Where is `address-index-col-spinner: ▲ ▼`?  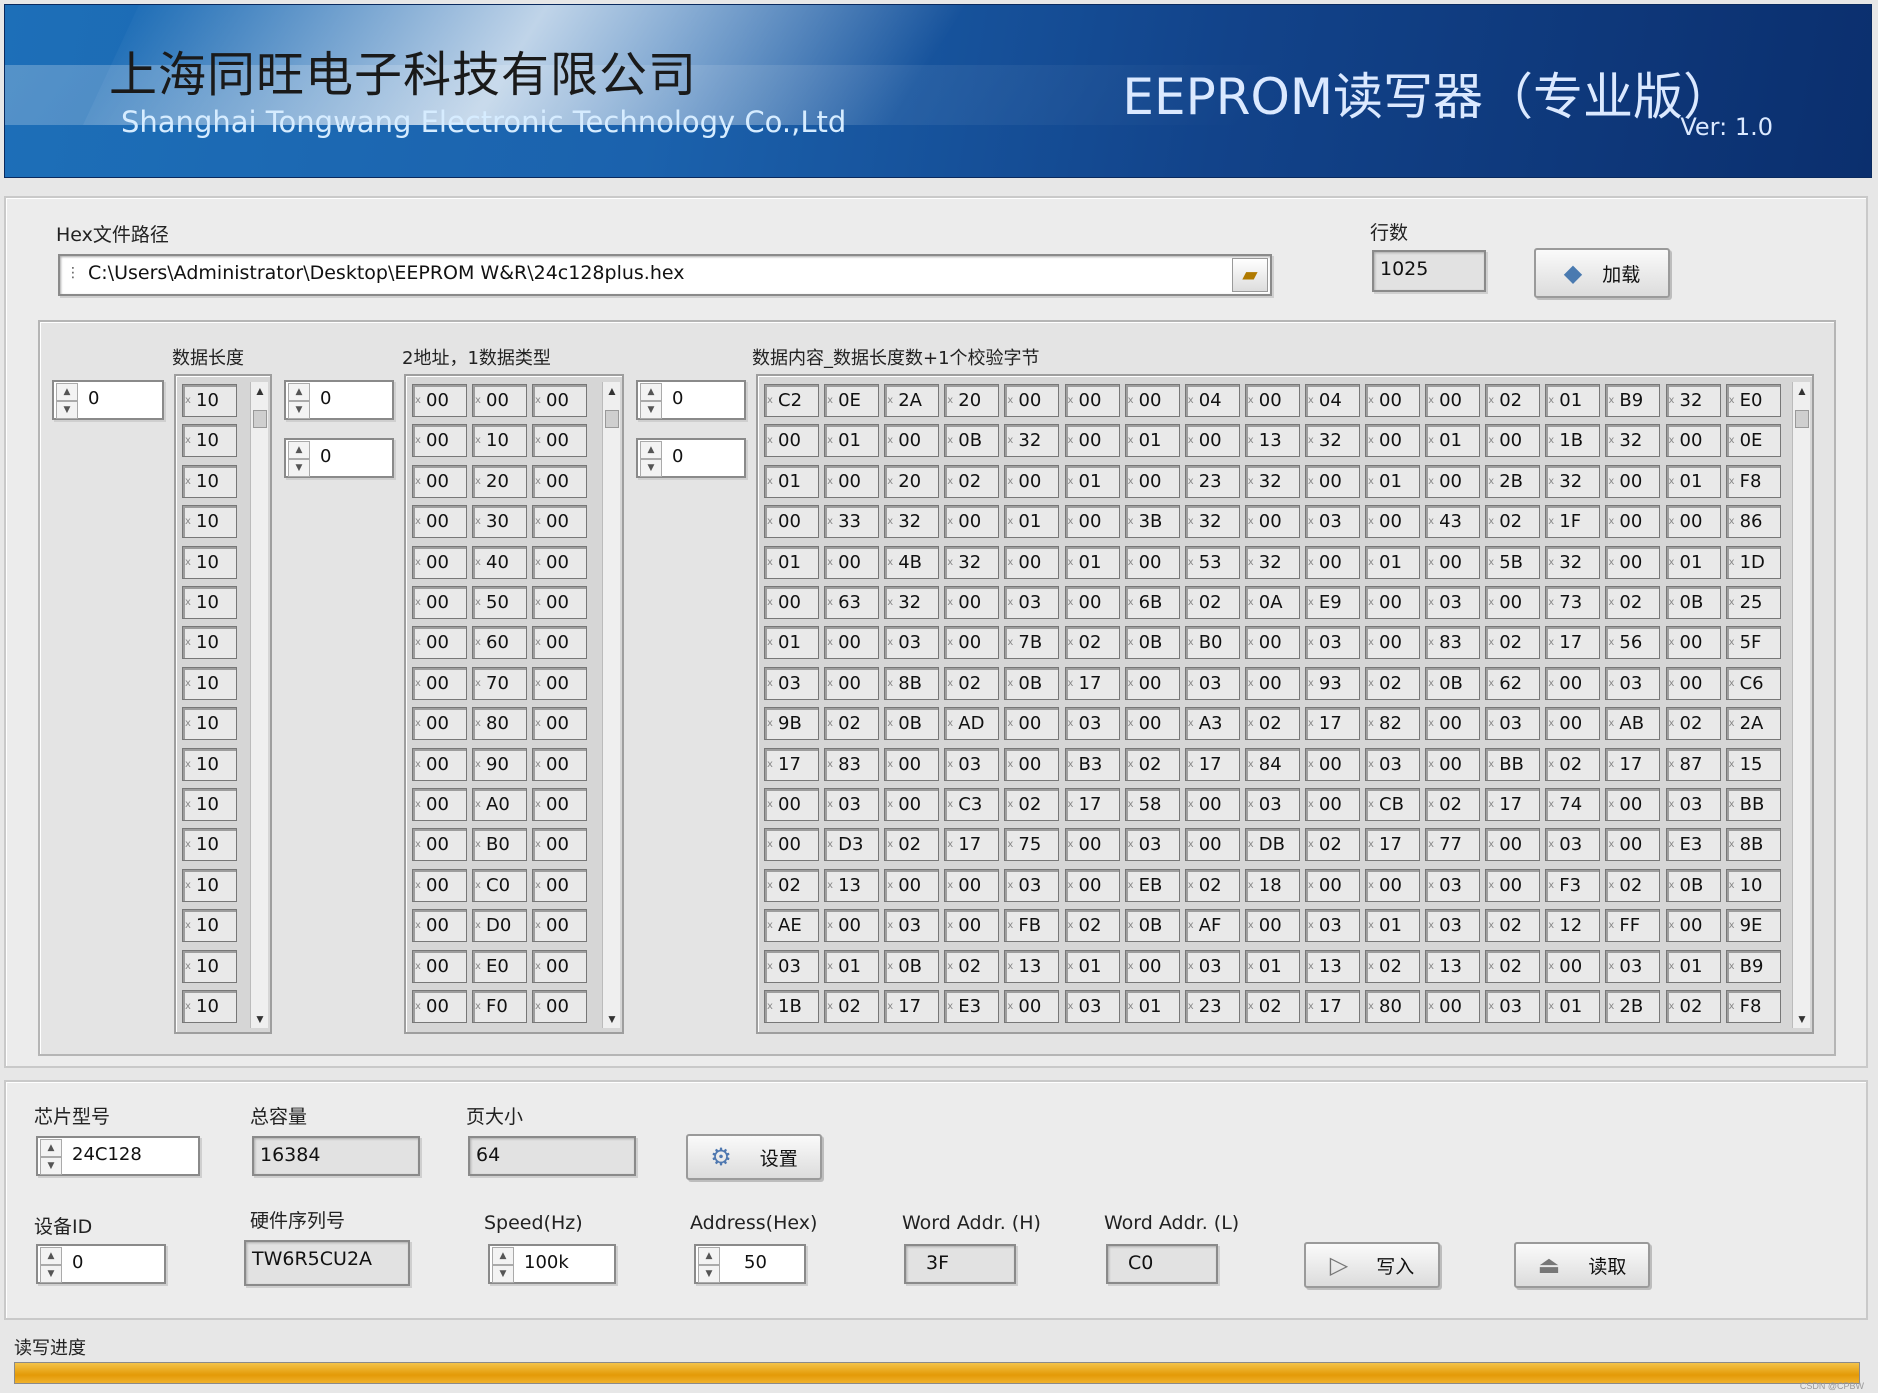 address-index-col-spinner: ▲ ▼ is located at coordinates (299, 459).